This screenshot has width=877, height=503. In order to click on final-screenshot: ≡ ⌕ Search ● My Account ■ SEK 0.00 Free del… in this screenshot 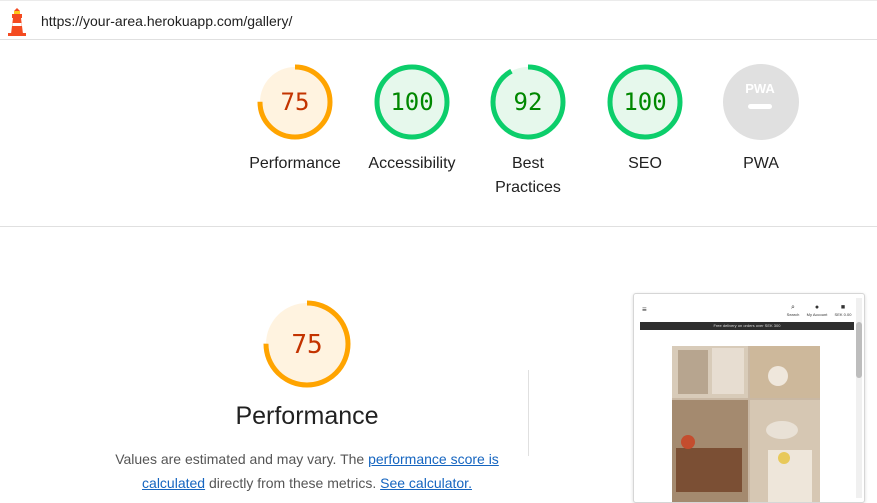, I will do `click(749, 398)`.